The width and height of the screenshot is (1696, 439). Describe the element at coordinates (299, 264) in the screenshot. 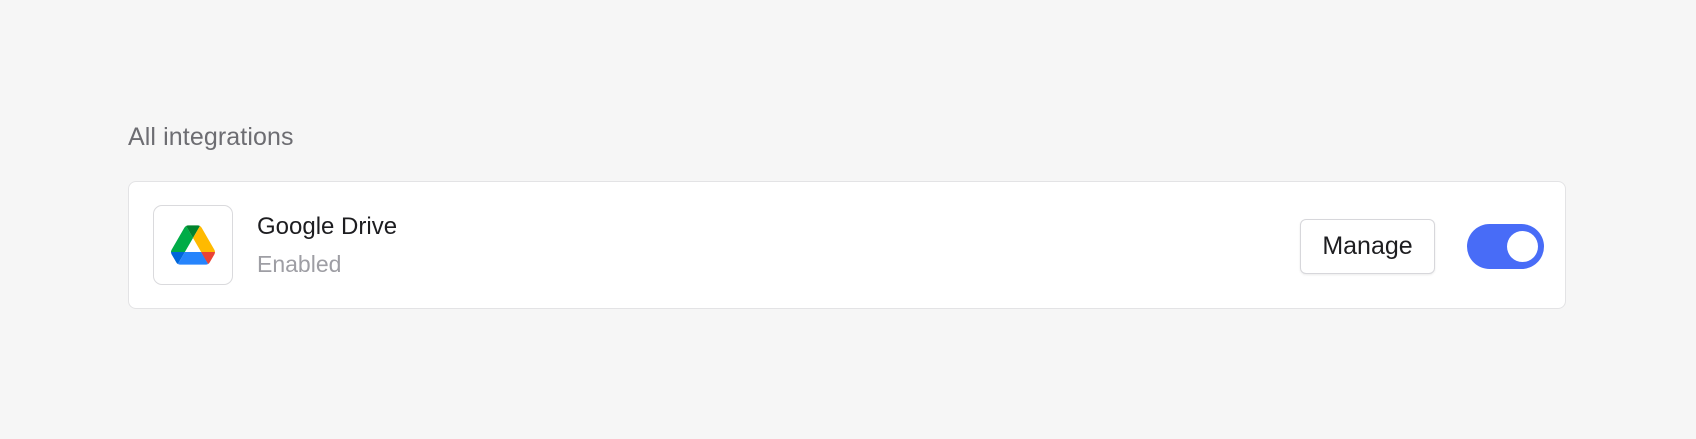

I see `integration-status: Enabled` at that location.